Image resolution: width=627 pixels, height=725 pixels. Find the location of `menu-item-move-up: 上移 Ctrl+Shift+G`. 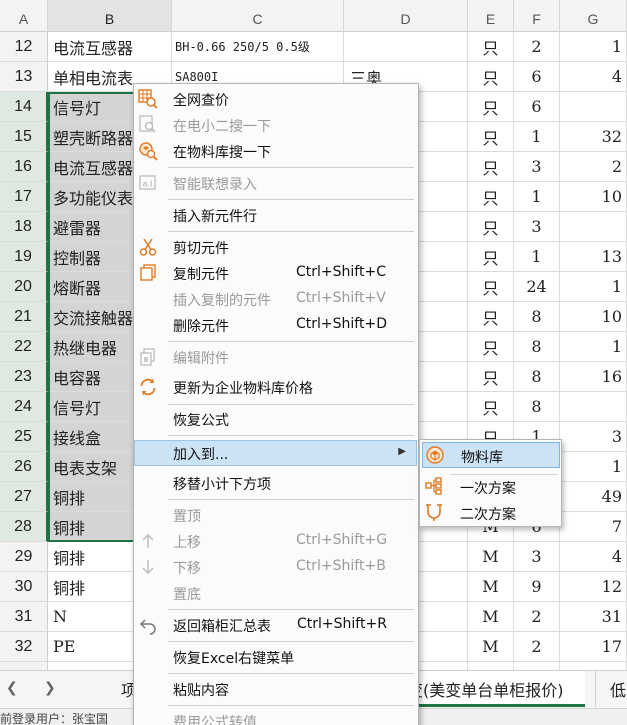

menu-item-move-up: 上移 Ctrl+Shift+G is located at coordinates (276, 541).